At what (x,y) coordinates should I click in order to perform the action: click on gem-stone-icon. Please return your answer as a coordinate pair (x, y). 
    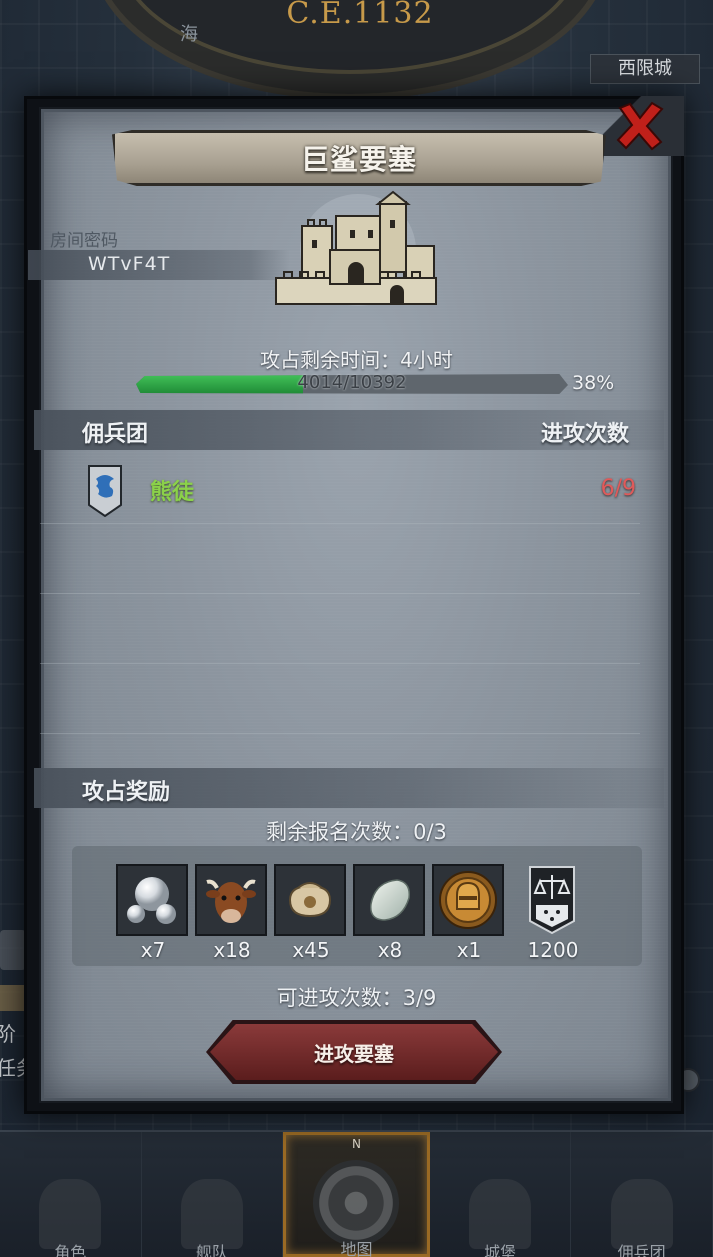
    Looking at the image, I should click on (390, 900).